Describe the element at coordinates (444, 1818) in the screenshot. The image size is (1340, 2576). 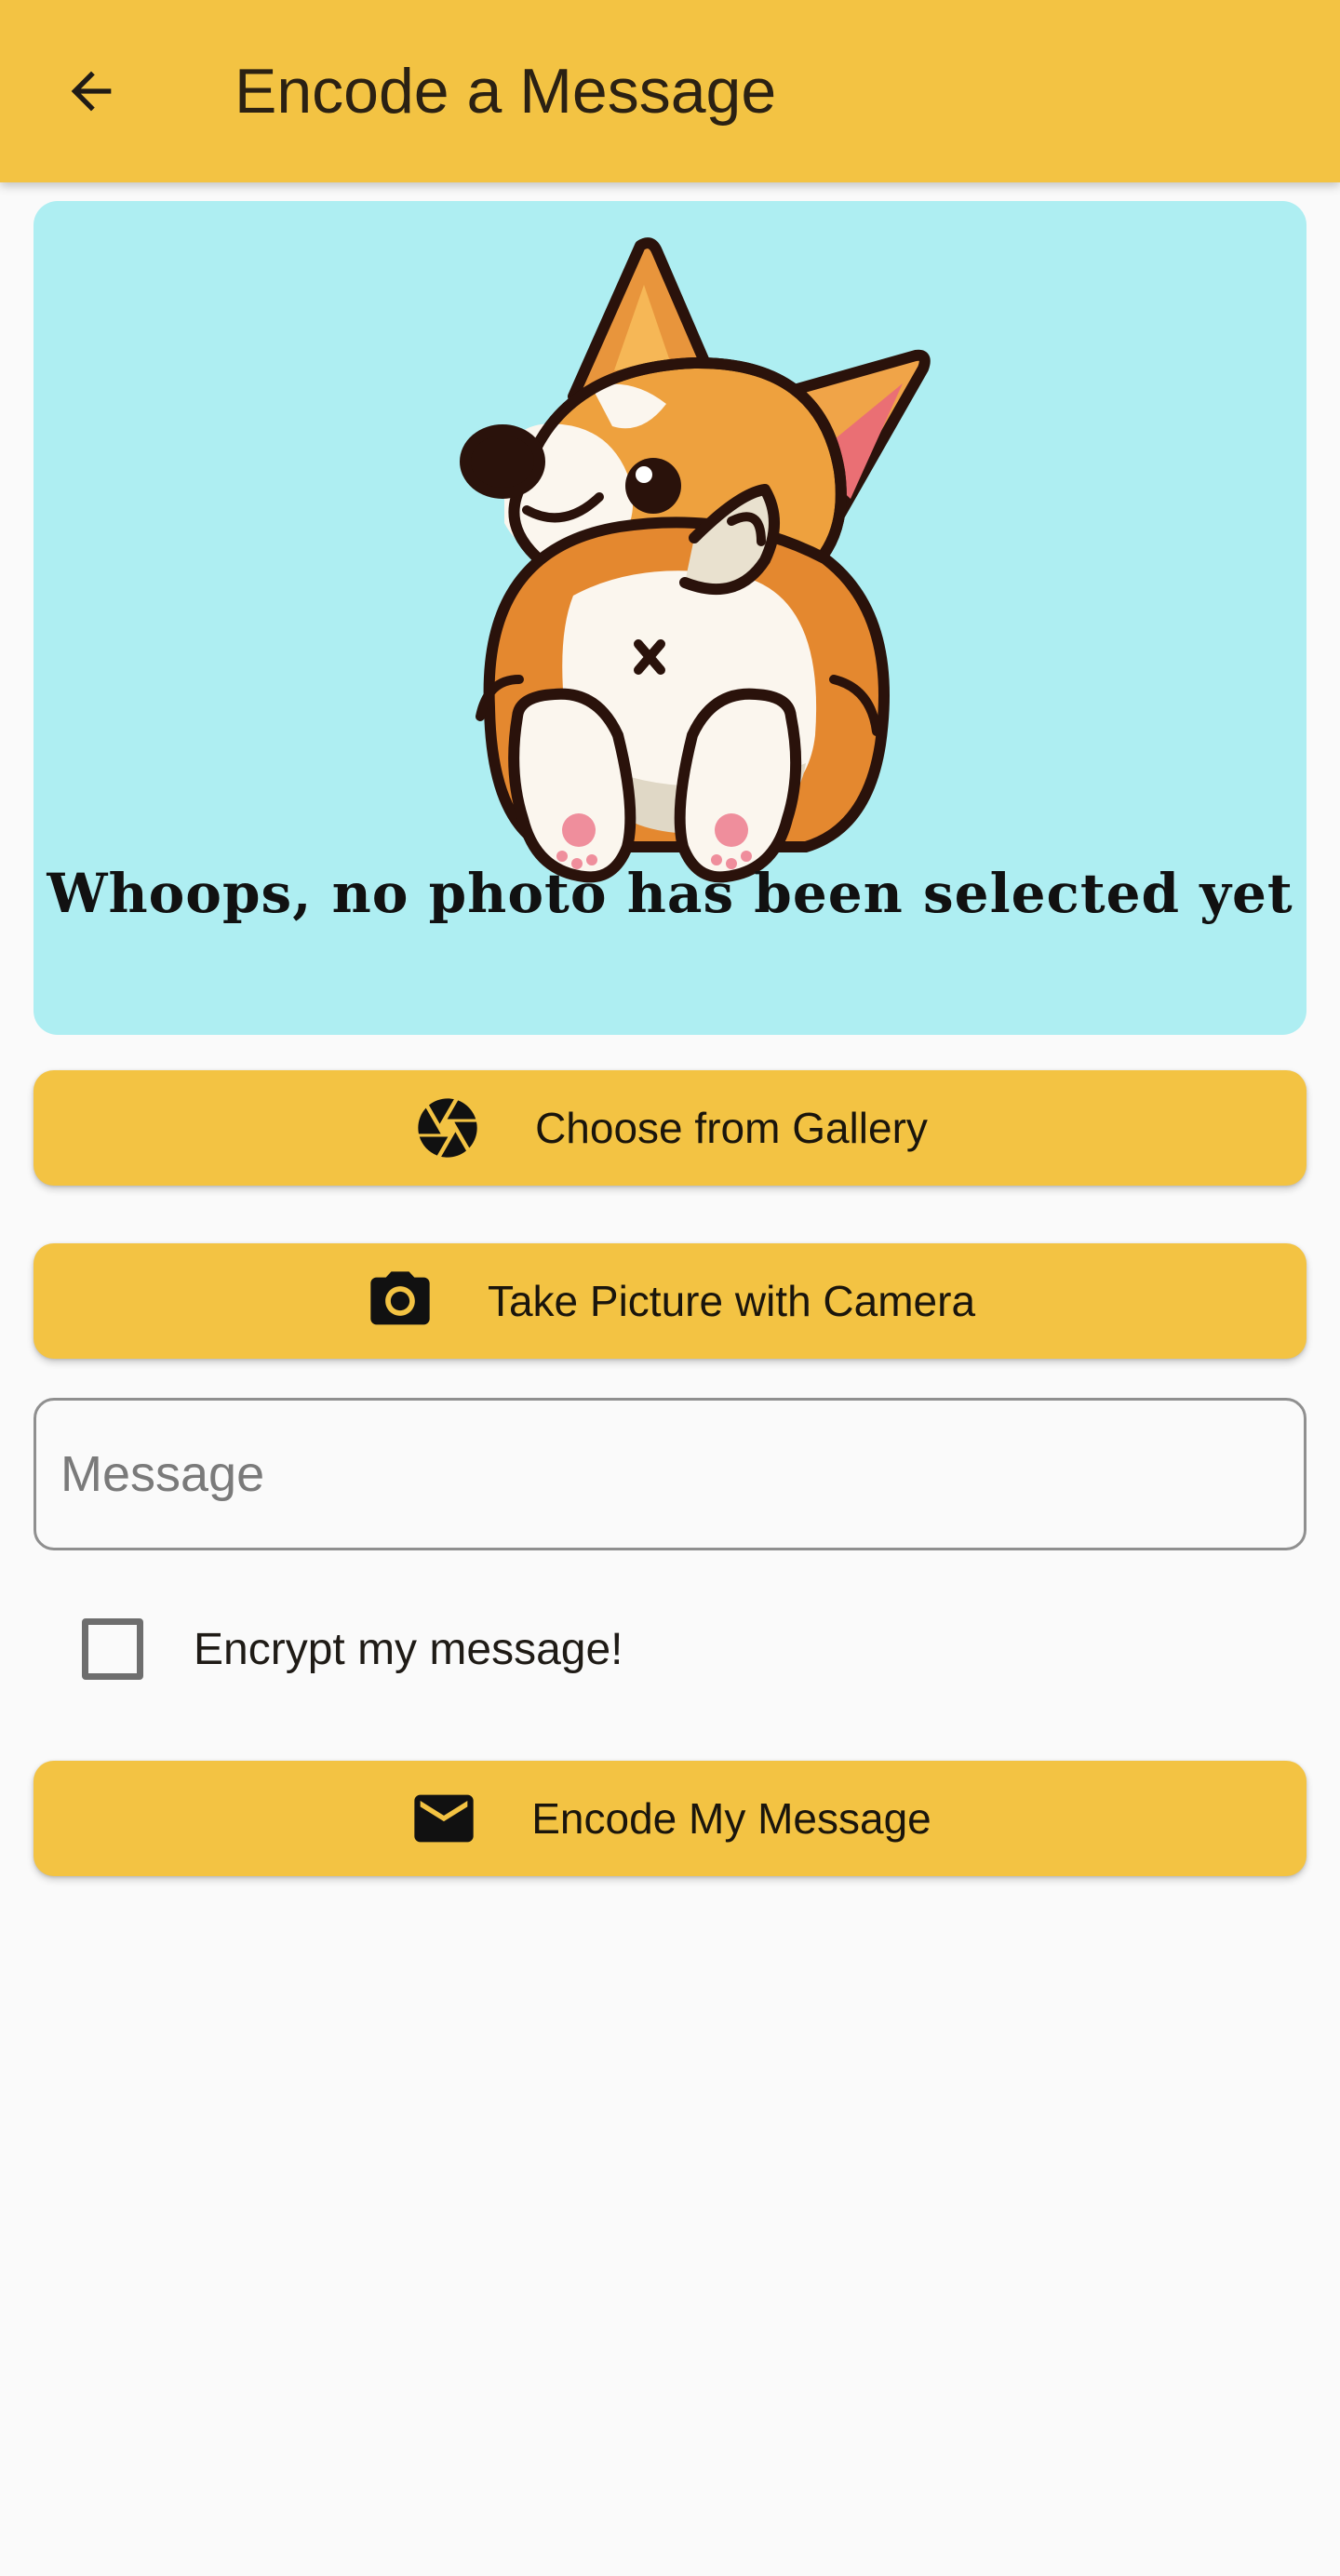
I see `mail-icon` at that location.